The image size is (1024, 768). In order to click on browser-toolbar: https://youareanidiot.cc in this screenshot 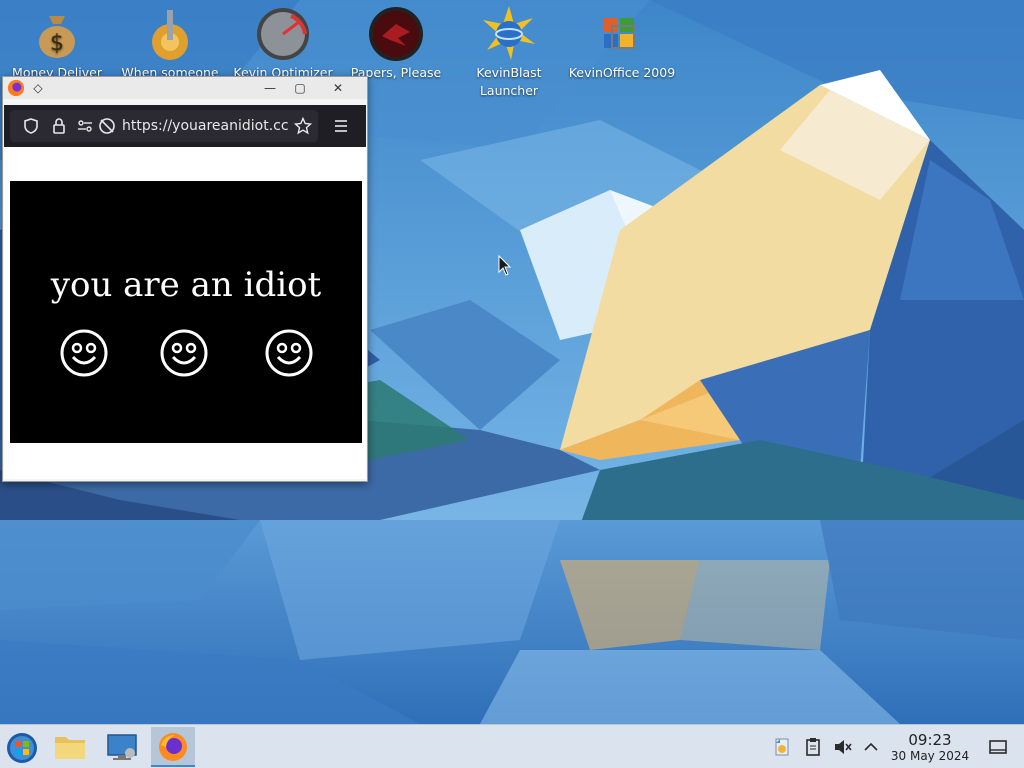, I will do `click(185, 126)`.